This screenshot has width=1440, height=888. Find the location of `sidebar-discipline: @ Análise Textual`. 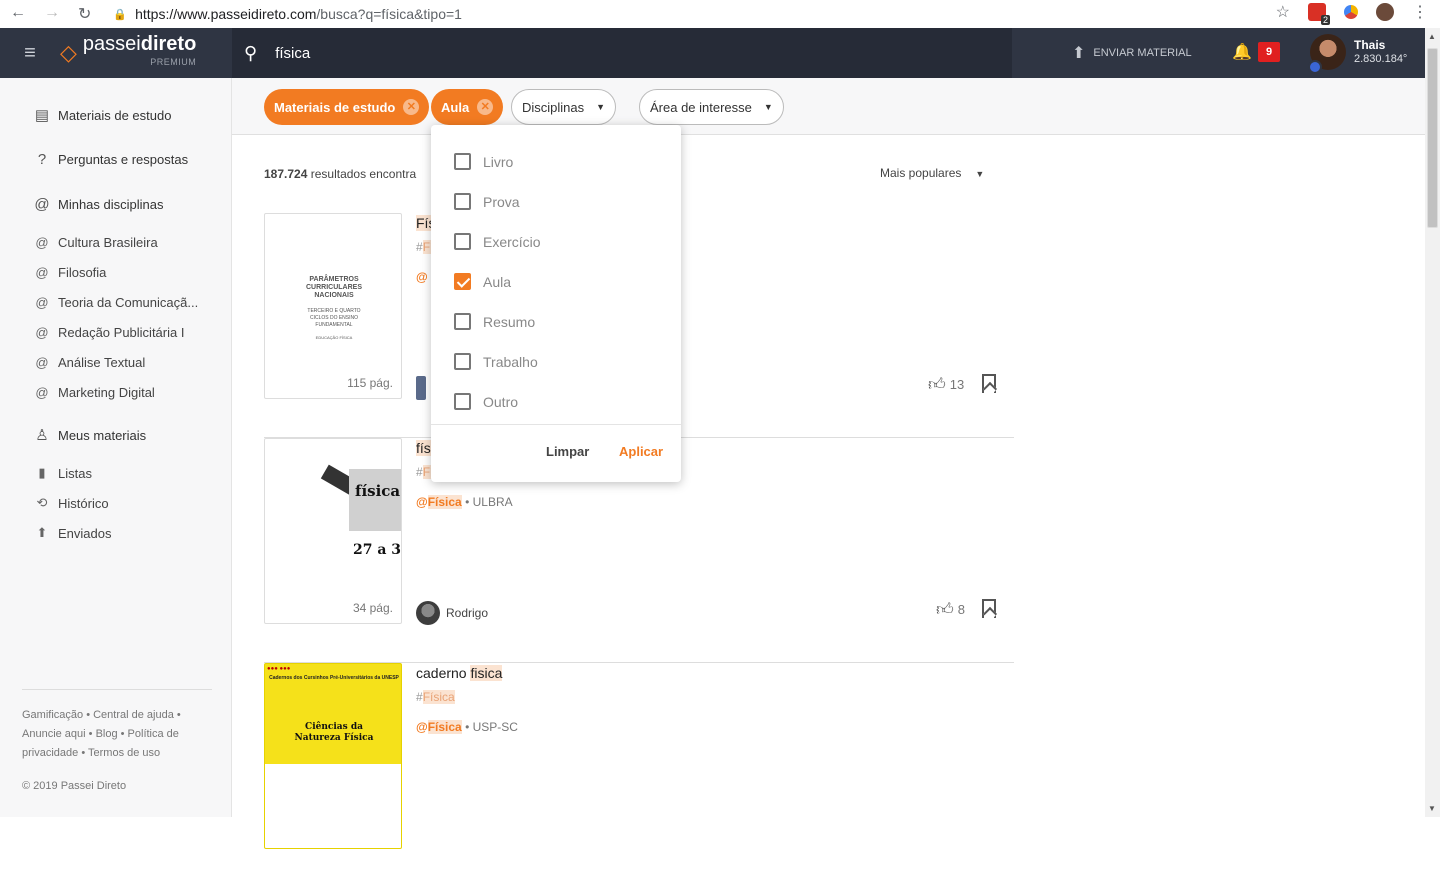

sidebar-discipline: @ Análise Textual is located at coordinates (89, 362).